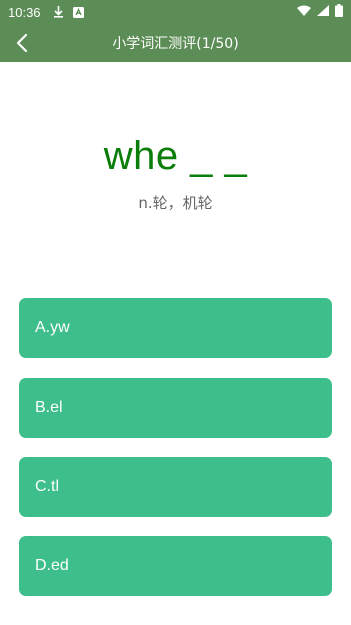  Describe the element at coordinates (175, 566) in the screenshot. I see `option-d-button: D.ed` at that location.